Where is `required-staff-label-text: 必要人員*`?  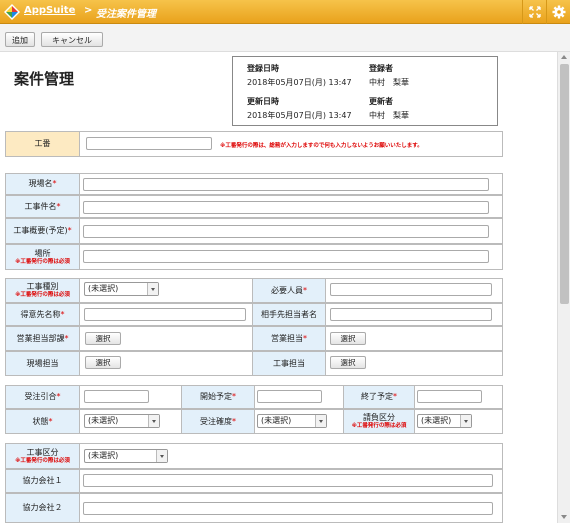
required-staff-label-text: 必要人員* is located at coordinates (289, 290).